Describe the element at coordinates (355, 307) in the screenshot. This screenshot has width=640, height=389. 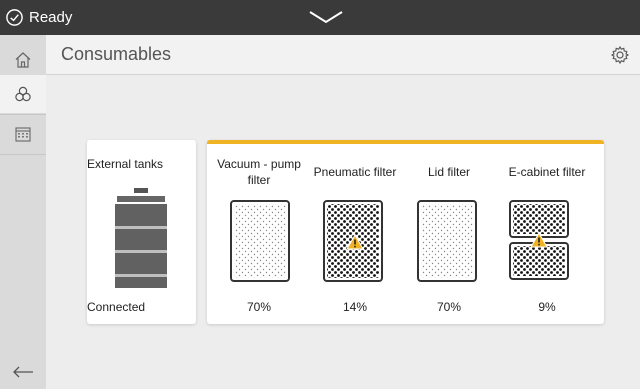
I see `filter-value: 14%` at that location.